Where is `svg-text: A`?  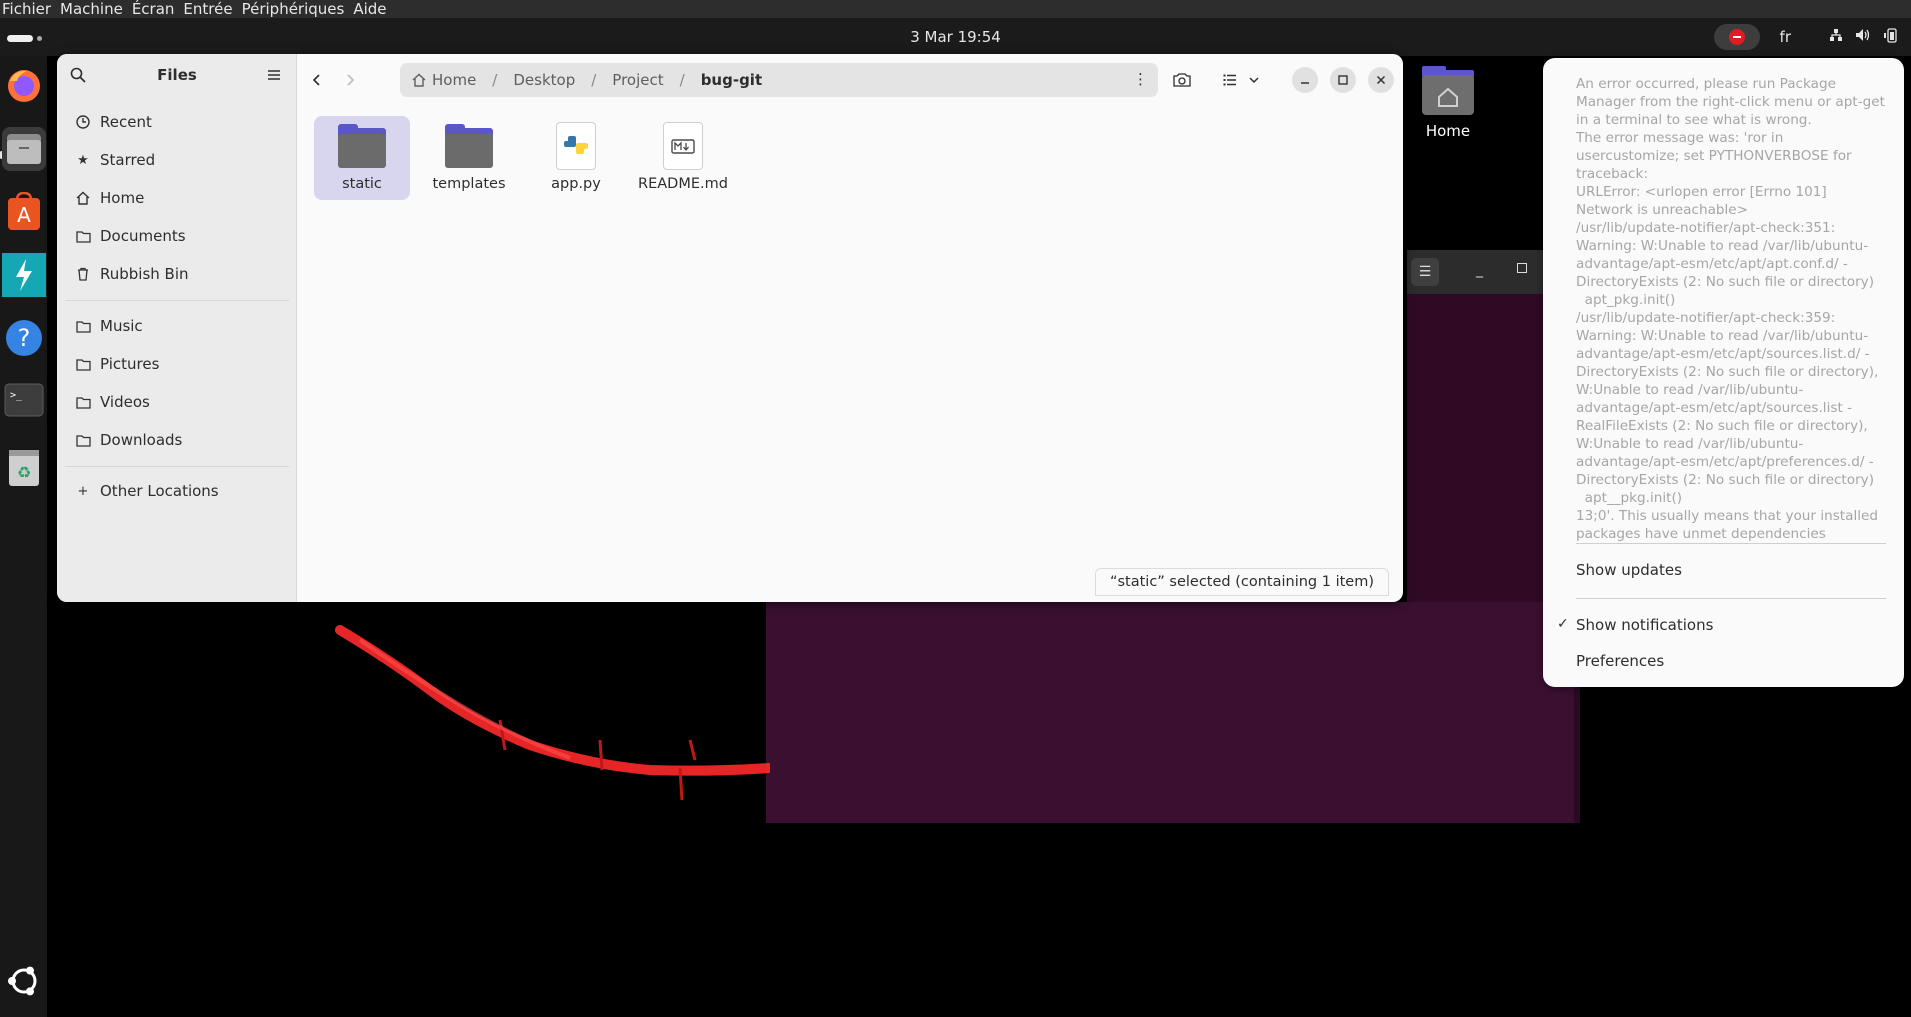
svg-text: A is located at coordinates (24, 215).